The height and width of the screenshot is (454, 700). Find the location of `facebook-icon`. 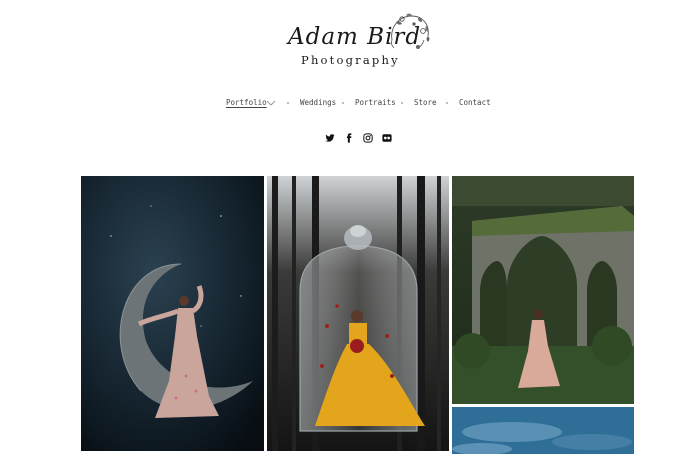

facebook-icon is located at coordinates (349, 138).